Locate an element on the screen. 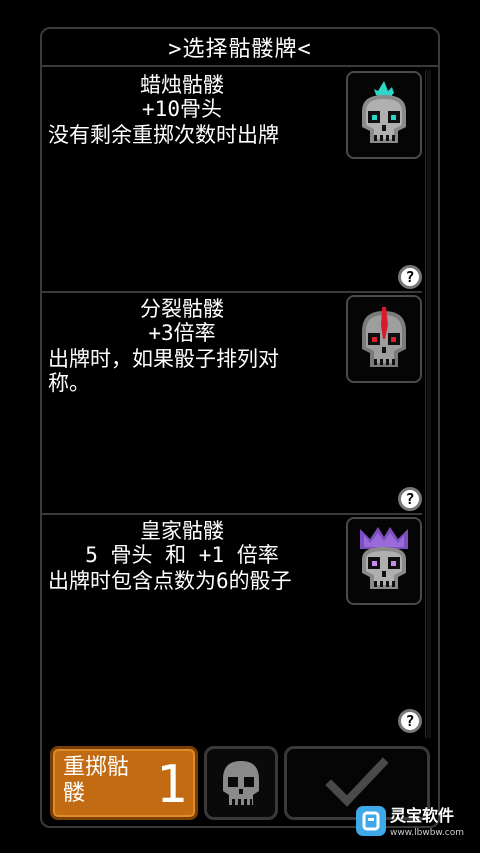  card-effect: +10骨头 is located at coordinates (182, 109).